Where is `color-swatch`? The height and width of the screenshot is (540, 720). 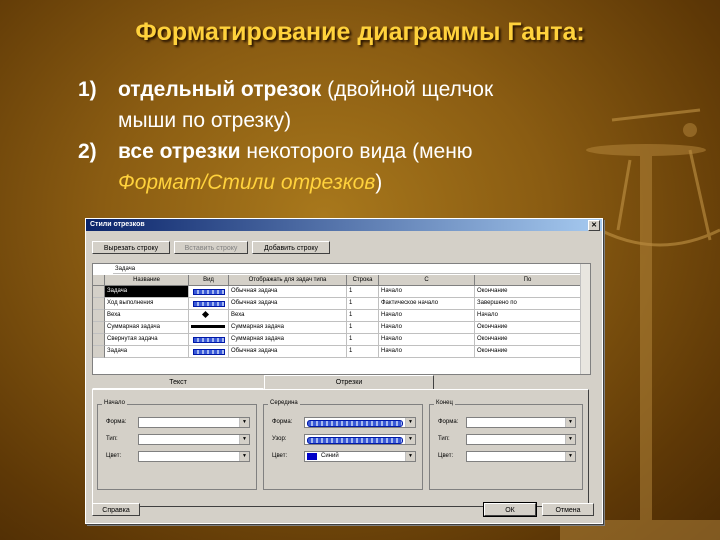 color-swatch is located at coordinates (312, 456).